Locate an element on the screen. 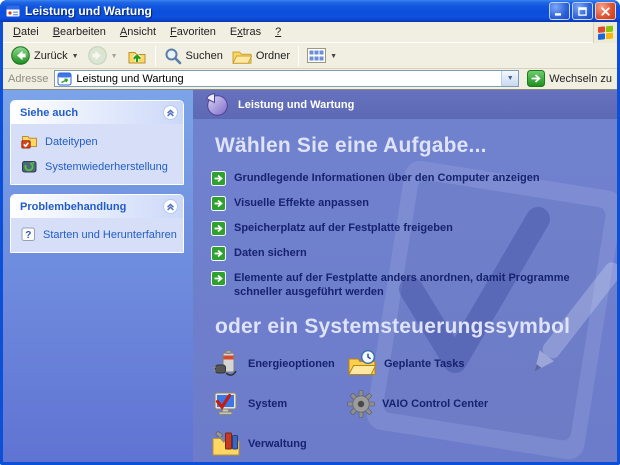 The image size is (620, 465). views-button: ▼ is located at coordinates (322, 55).